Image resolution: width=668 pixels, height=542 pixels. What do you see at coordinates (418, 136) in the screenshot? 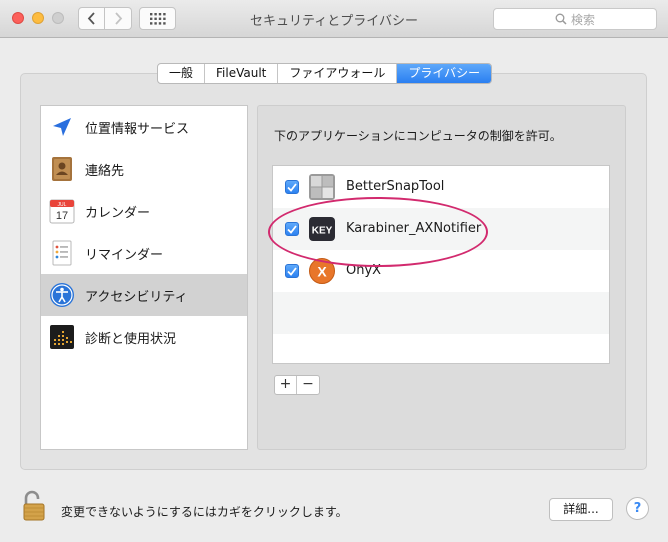
I see `panel-instruction: 下のアプリケーションにコンピュータの制御を許可。` at bounding box center [418, 136].